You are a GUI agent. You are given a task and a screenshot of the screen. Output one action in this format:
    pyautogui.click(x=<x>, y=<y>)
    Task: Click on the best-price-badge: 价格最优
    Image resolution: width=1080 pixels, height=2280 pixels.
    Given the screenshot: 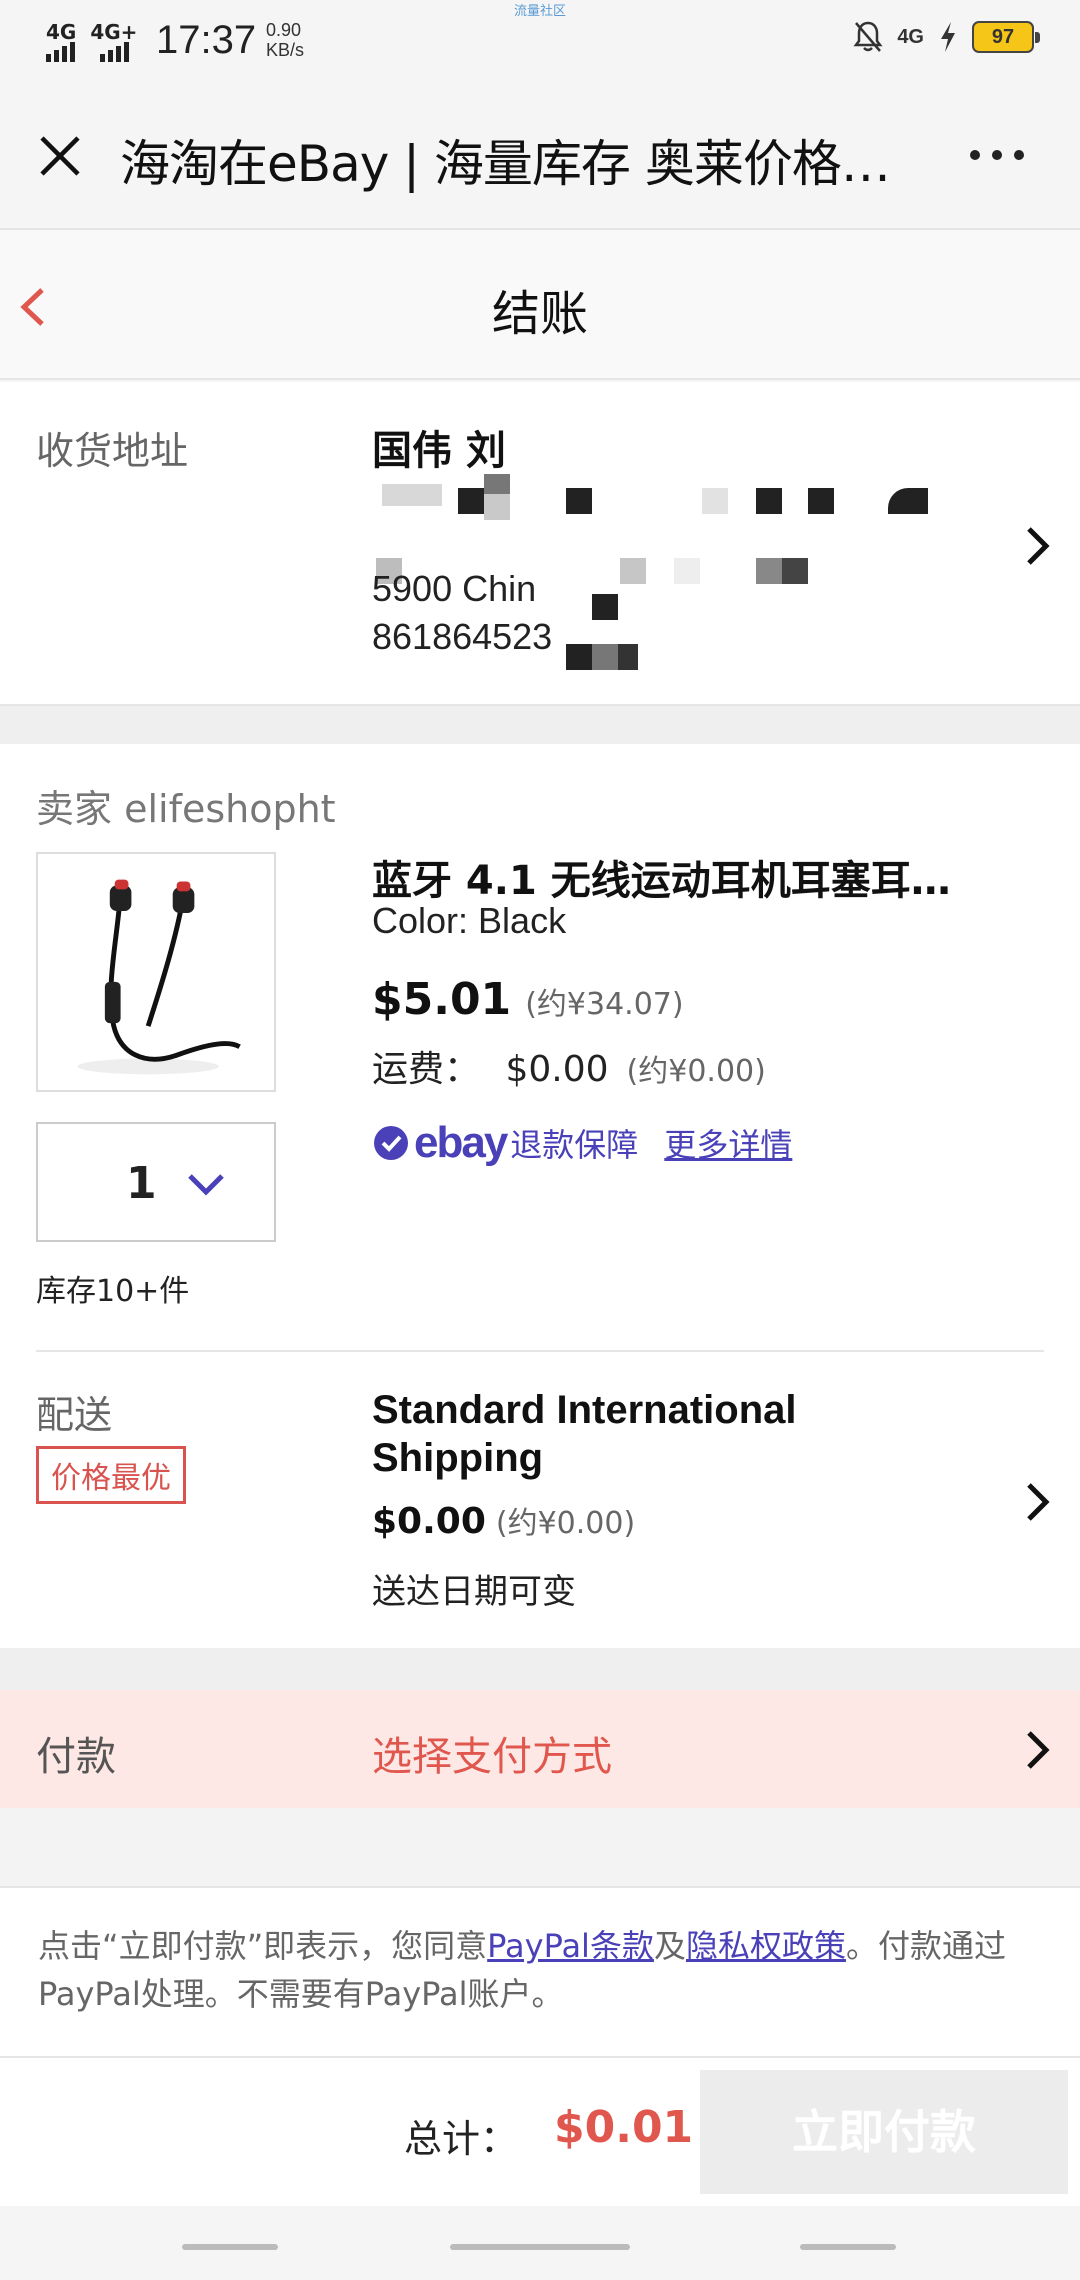 What is the action you would take?
    pyautogui.click(x=111, y=1475)
    